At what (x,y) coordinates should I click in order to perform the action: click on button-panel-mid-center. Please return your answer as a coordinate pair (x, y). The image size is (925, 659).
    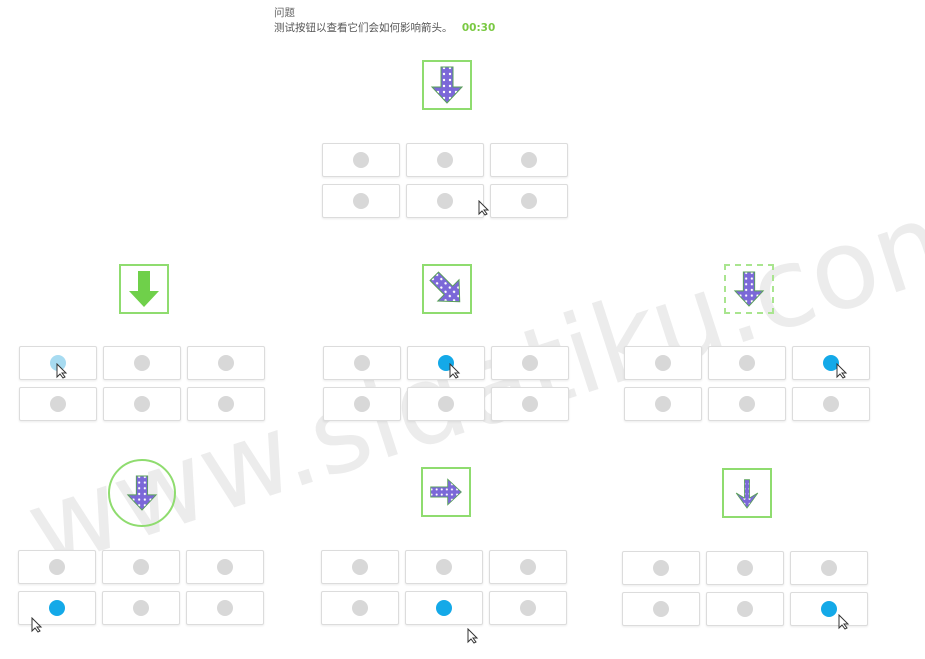
    Looking at the image, I should click on (449, 387).